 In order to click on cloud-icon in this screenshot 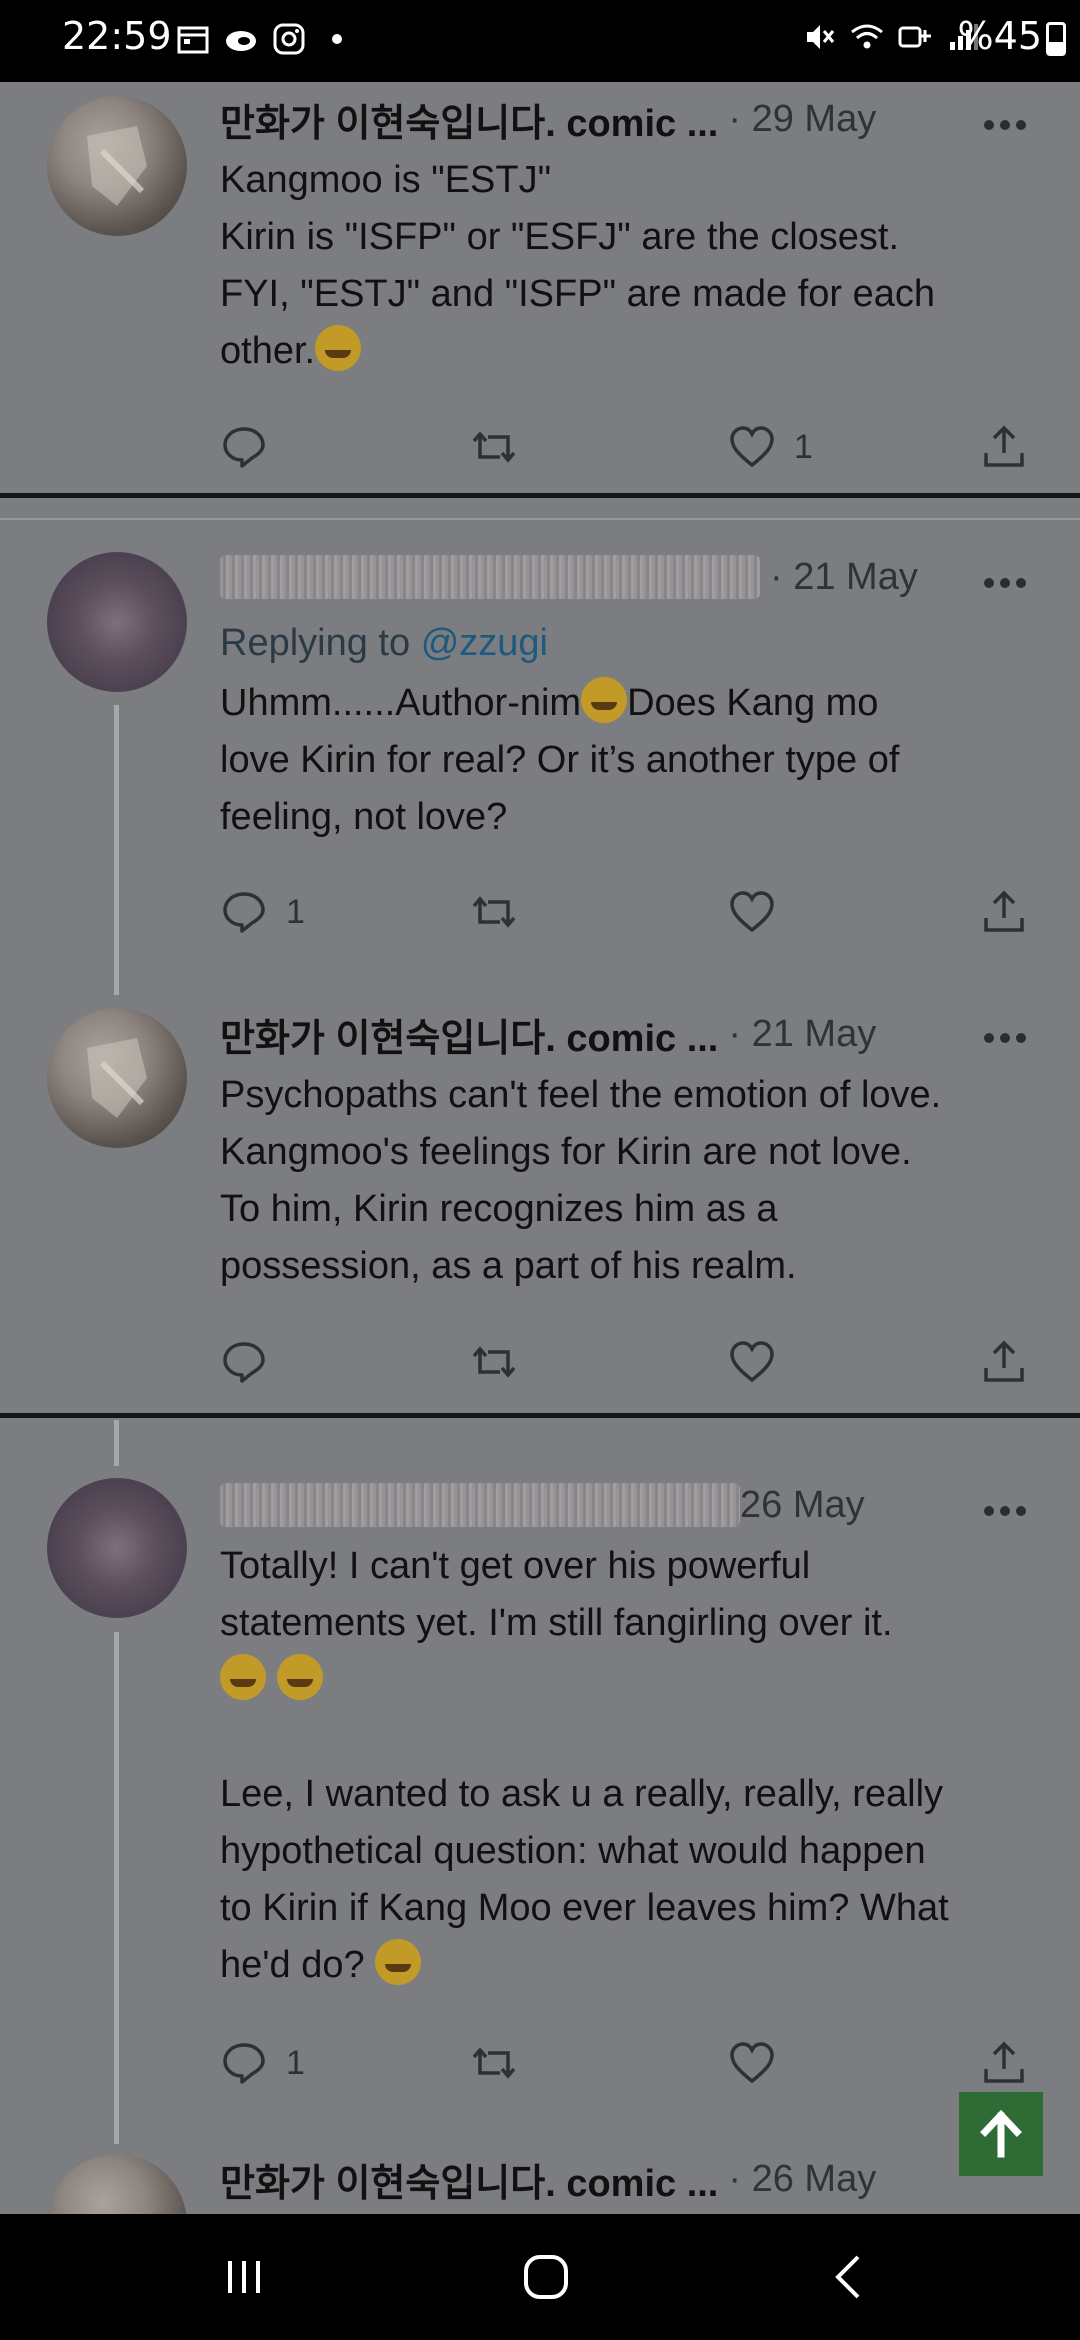, I will do `click(241, 41)`.